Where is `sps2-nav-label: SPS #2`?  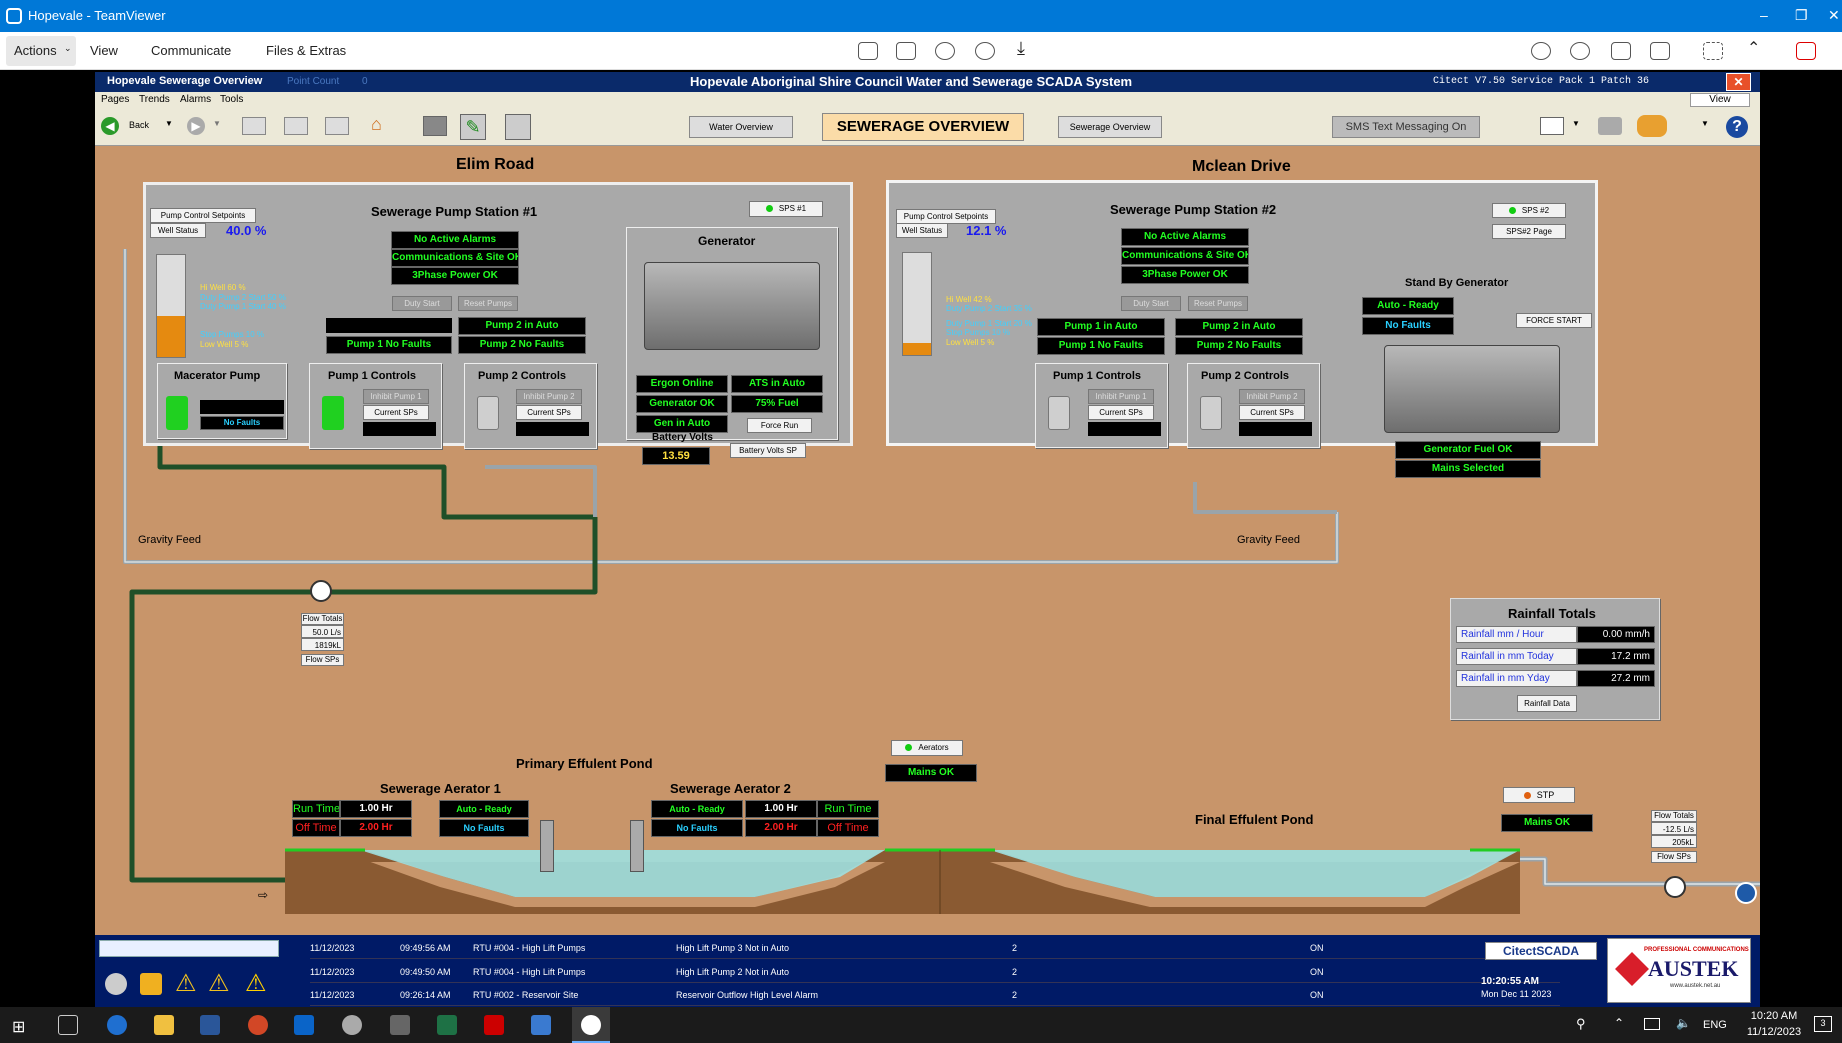 sps2-nav-label: SPS #2 is located at coordinates (1535, 210).